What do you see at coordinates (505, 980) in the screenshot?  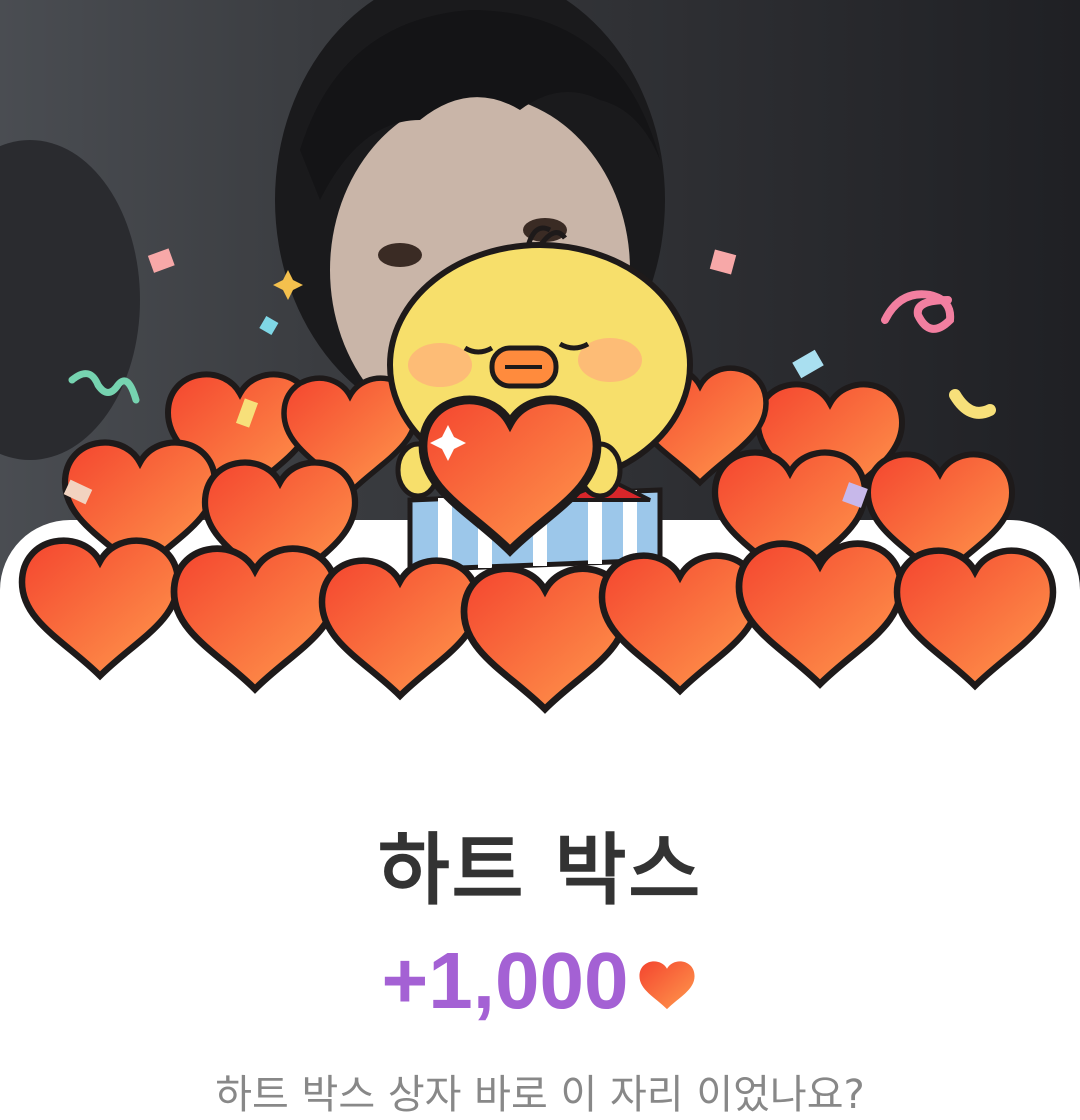 I see `reward-amount: +1,000` at bounding box center [505, 980].